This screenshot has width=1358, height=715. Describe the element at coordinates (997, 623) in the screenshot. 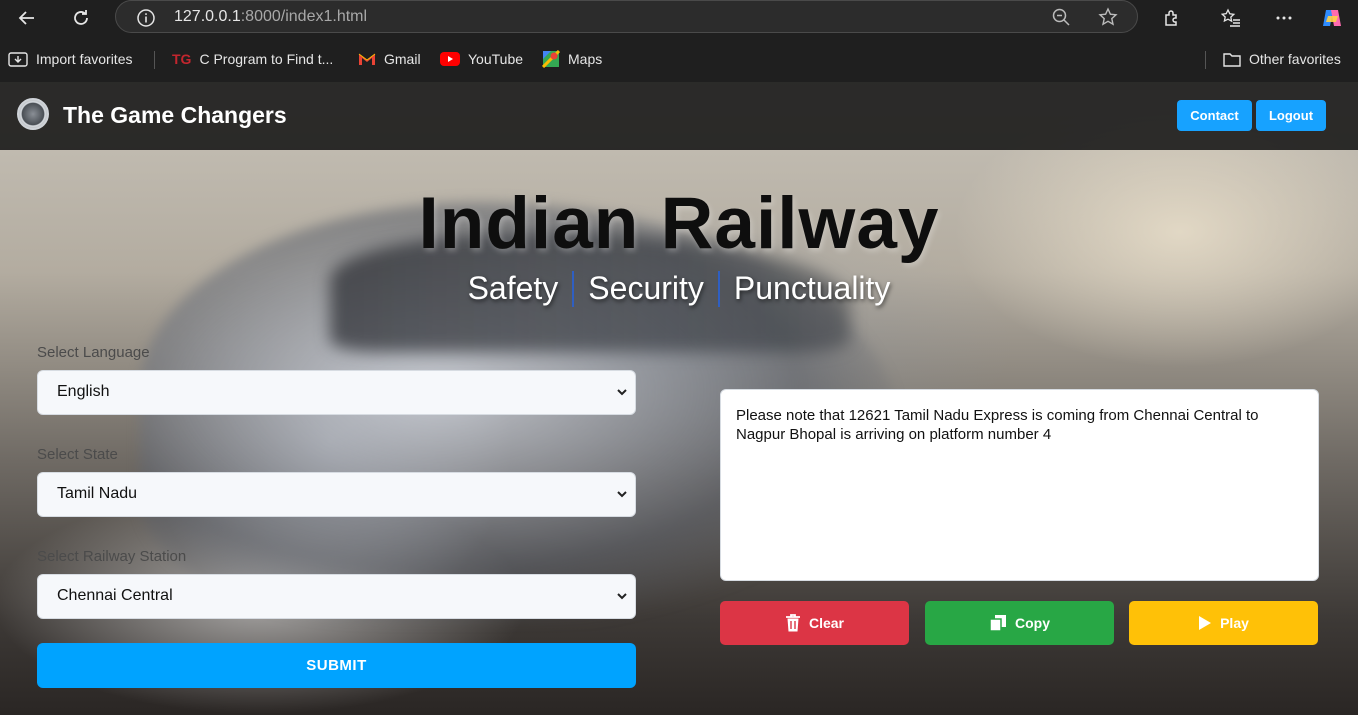

I see `copy-icon` at that location.